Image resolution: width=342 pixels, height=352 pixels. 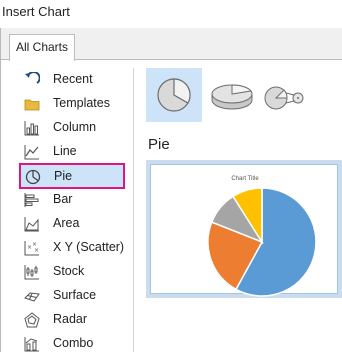 I want to click on sidebar-item-label: Radar, so click(x=70, y=319).